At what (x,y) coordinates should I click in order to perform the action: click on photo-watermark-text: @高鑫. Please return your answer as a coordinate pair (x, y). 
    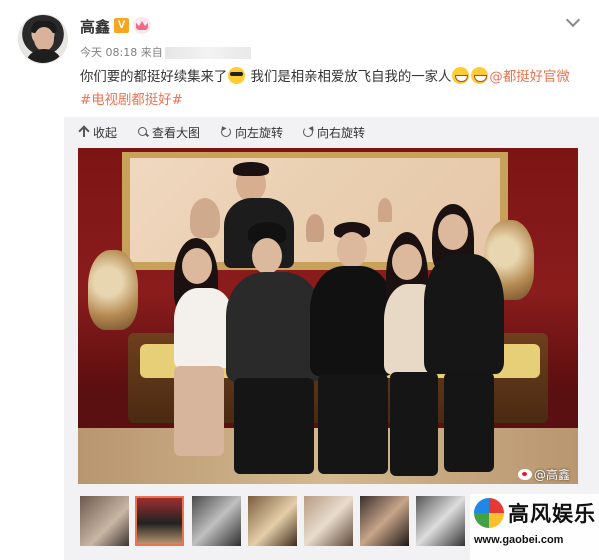
    Looking at the image, I should click on (544, 474).